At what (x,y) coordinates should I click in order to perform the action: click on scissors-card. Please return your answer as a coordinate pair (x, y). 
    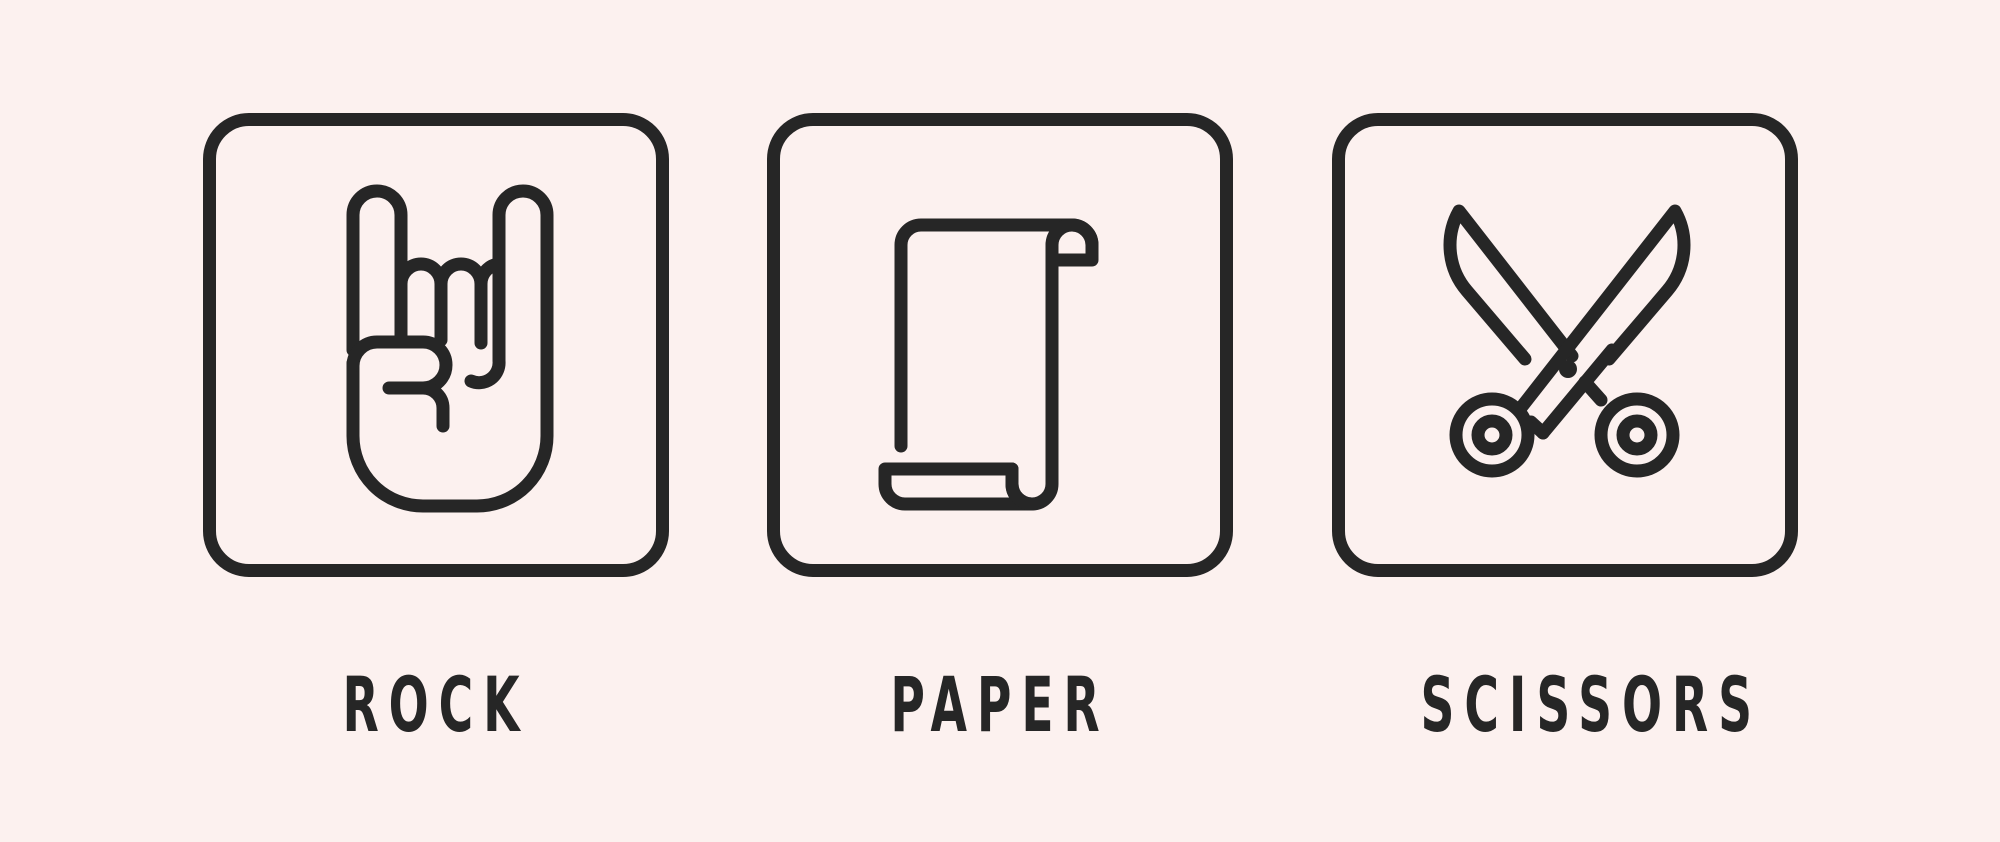
    Looking at the image, I should click on (1565, 345).